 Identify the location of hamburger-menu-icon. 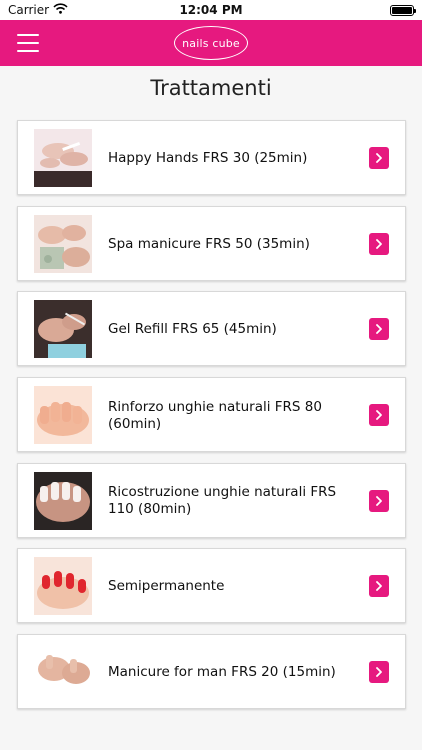
(29, 43).